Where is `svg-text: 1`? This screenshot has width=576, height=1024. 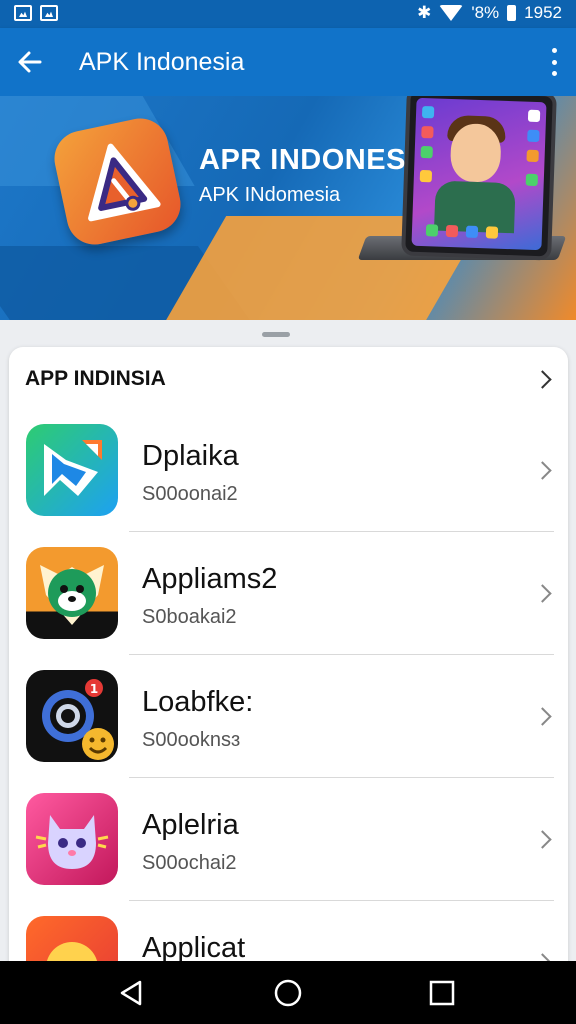 svg-text: 1 is located at coordinates (94, 689).